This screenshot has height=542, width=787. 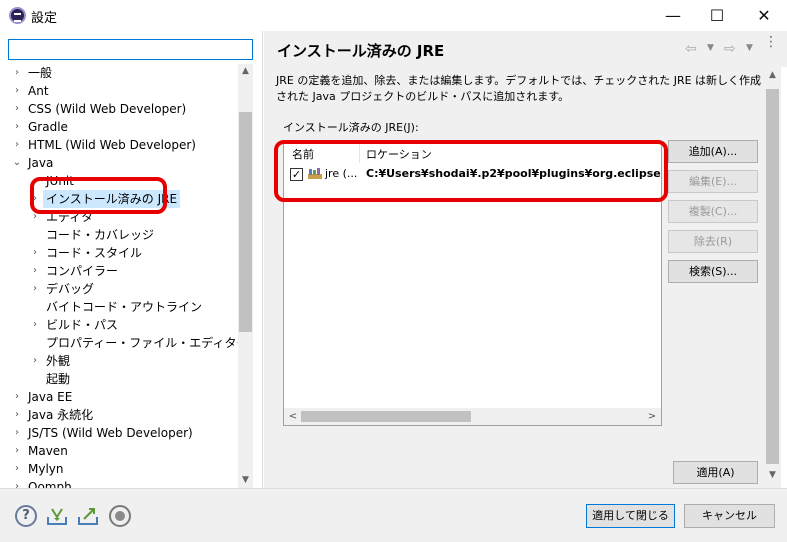 I want to click on jre-library-icon, so click(x=315, y=174).